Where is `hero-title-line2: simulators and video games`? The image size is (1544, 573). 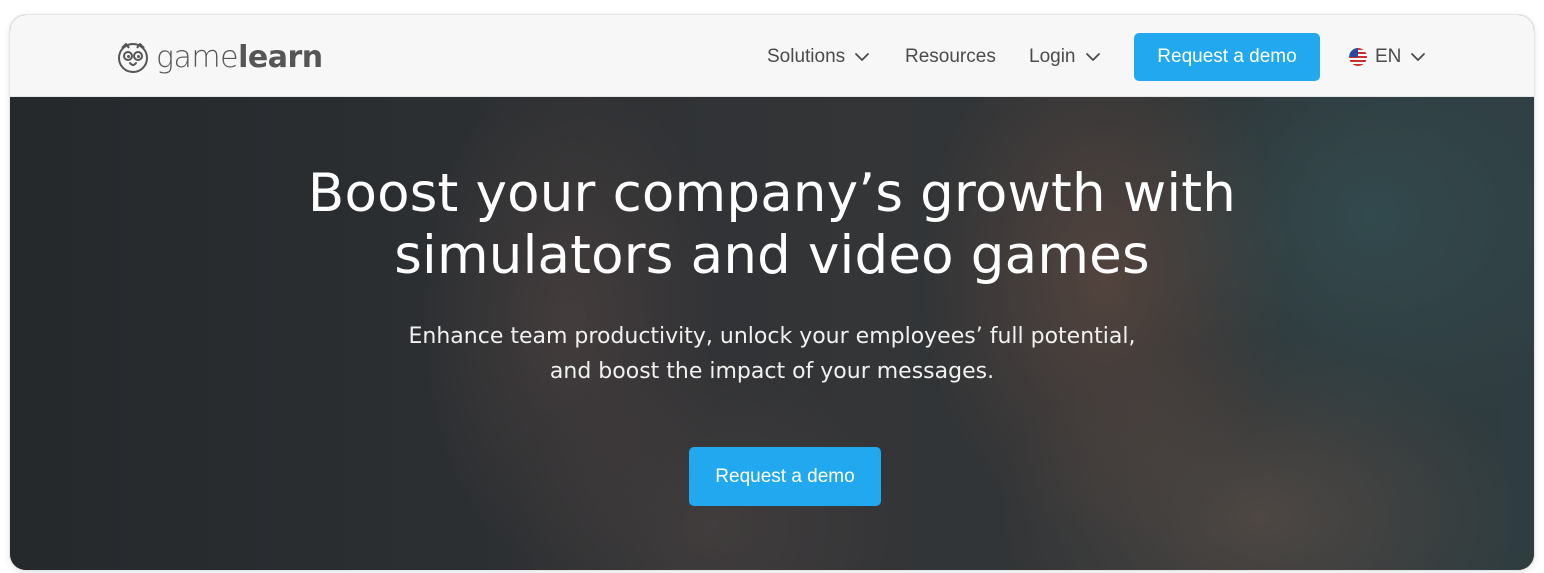 hero-title-line2: simulators and video games is located at coordinates (772, 255).